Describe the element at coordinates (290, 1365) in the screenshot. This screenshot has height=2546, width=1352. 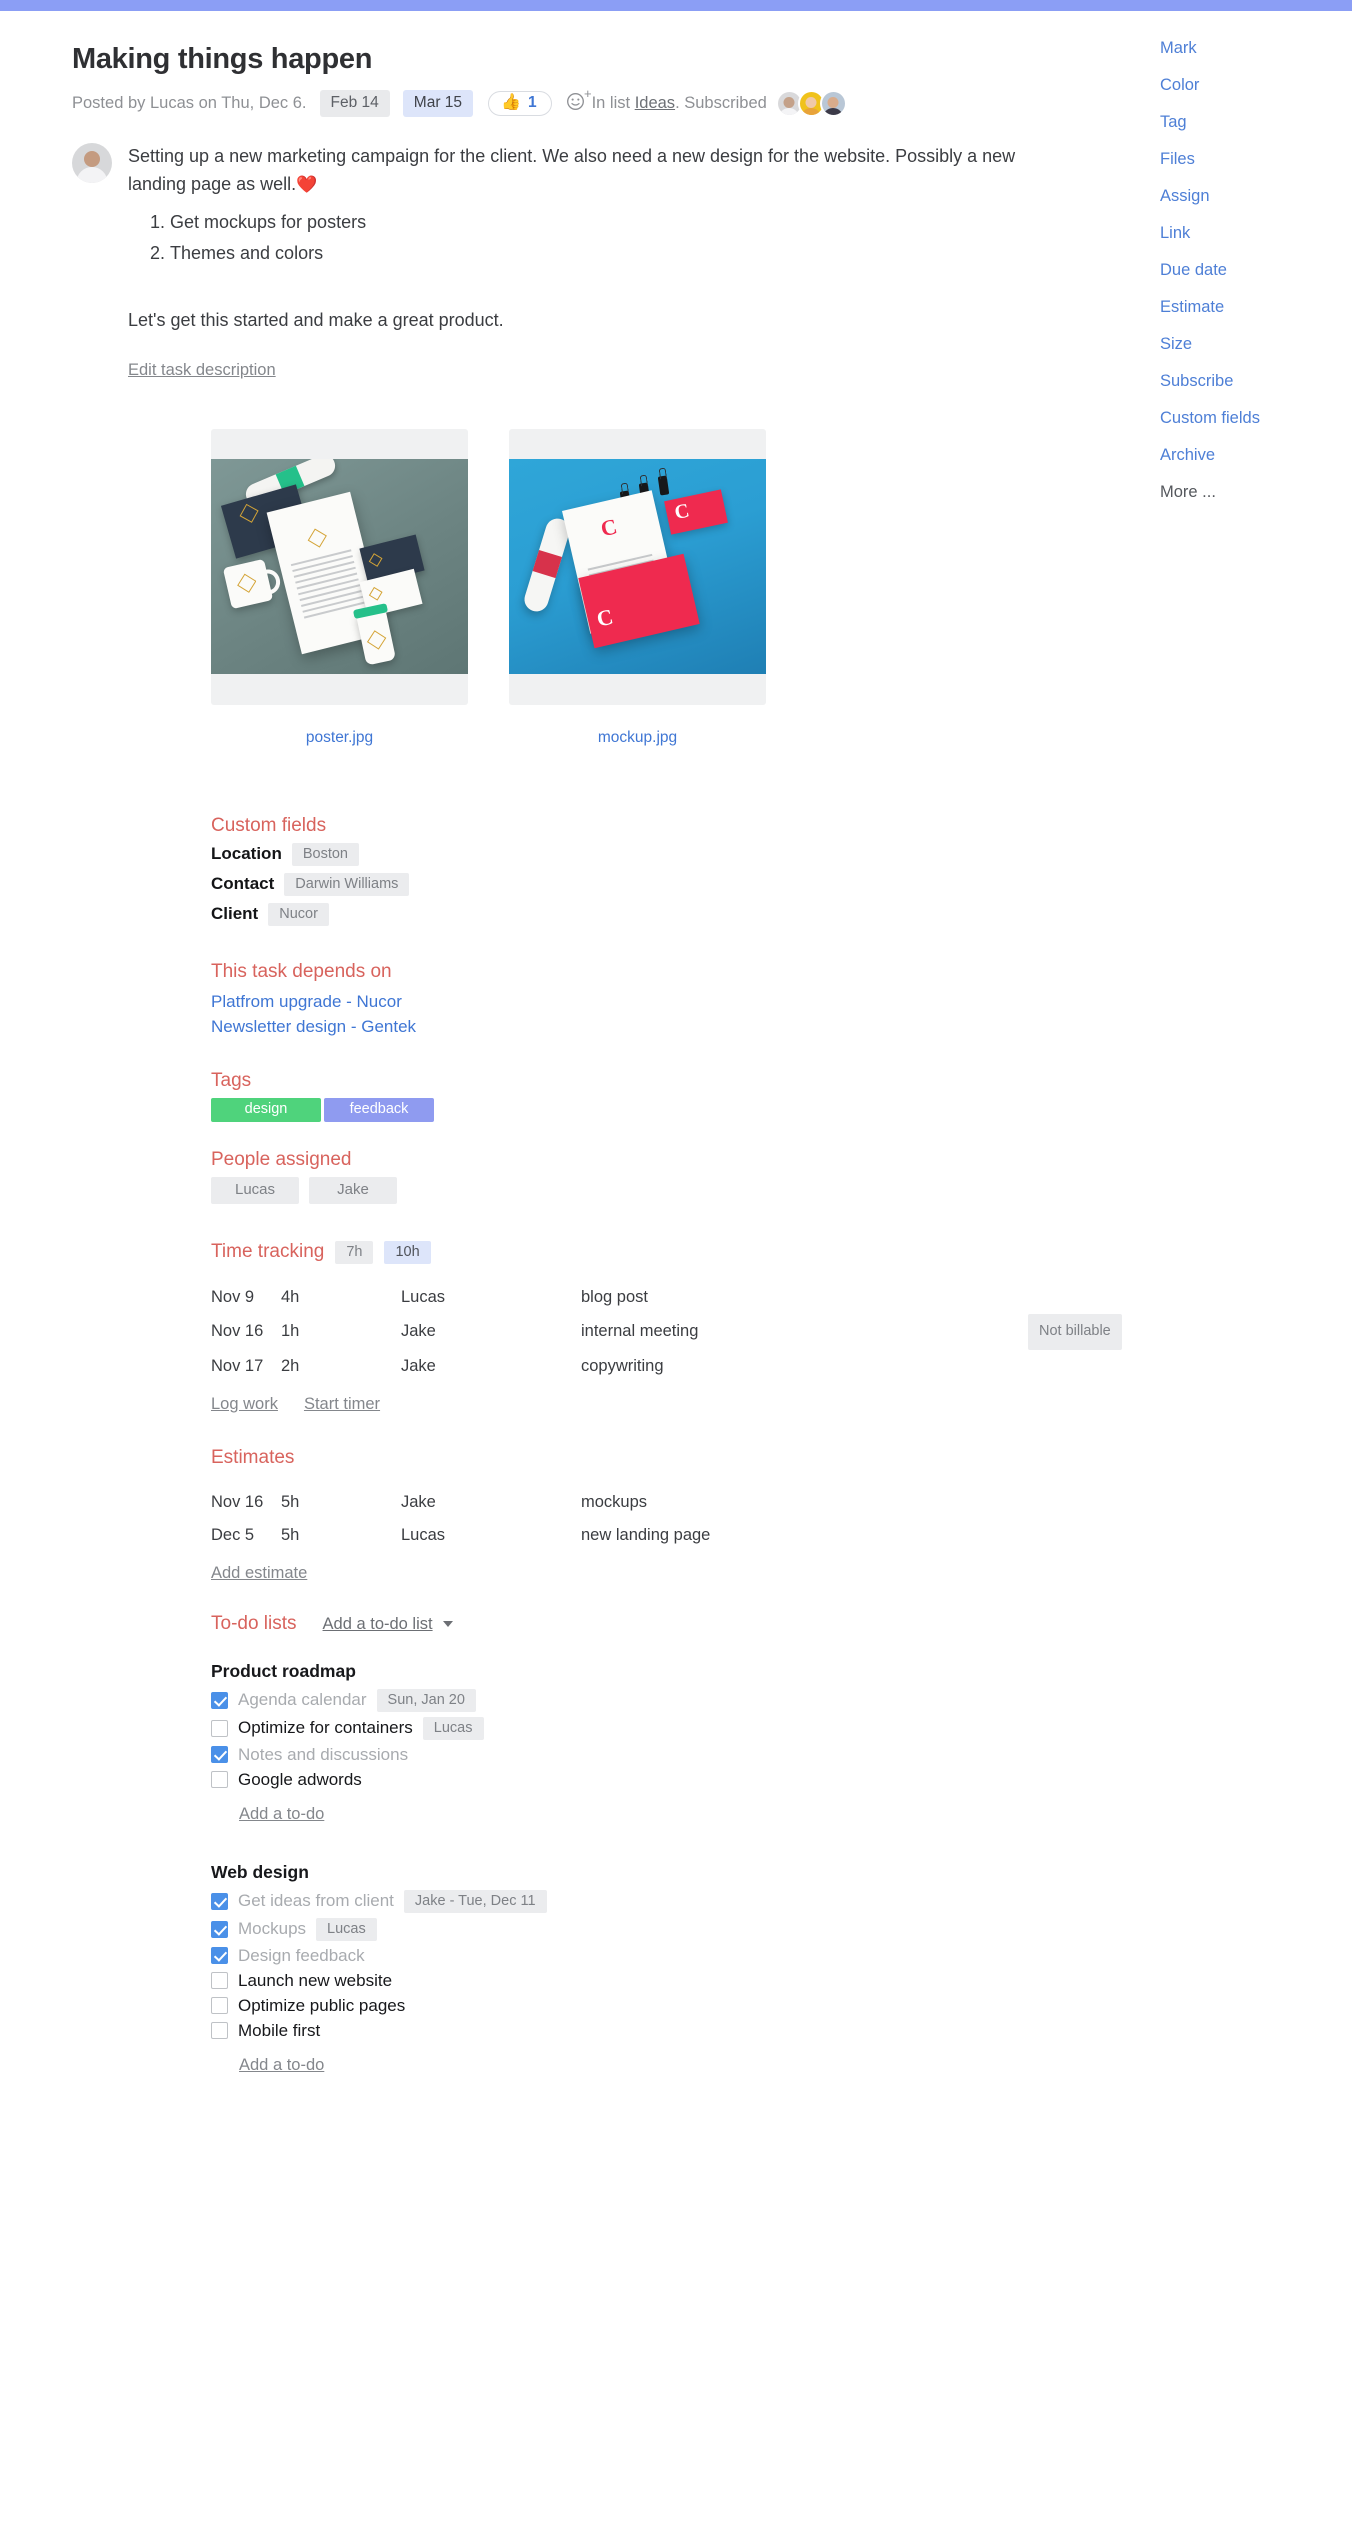
I see `entry-hours: 2h` at that location.